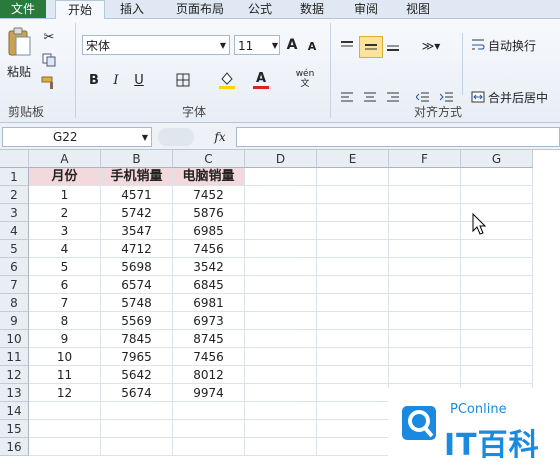  What do you see at coordinates (516, 45) in the screenshot?
I see `wrap-text-button: 自动换行` at bounding box center [516, 45].